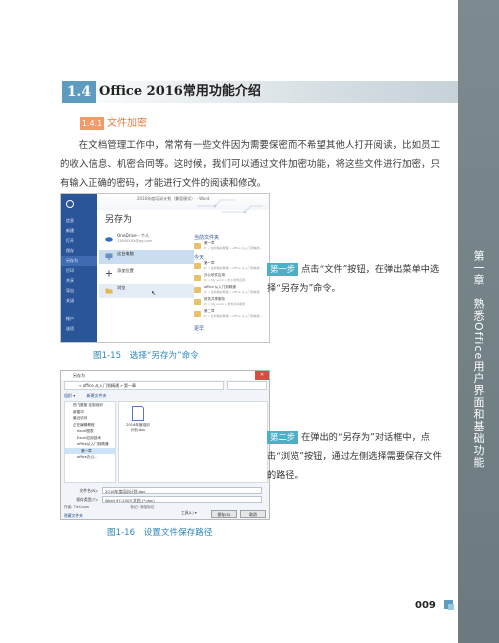  Describe the element at coordinates (253, 514) in the screenshot. I see `cancel-button: 取消` at that location.